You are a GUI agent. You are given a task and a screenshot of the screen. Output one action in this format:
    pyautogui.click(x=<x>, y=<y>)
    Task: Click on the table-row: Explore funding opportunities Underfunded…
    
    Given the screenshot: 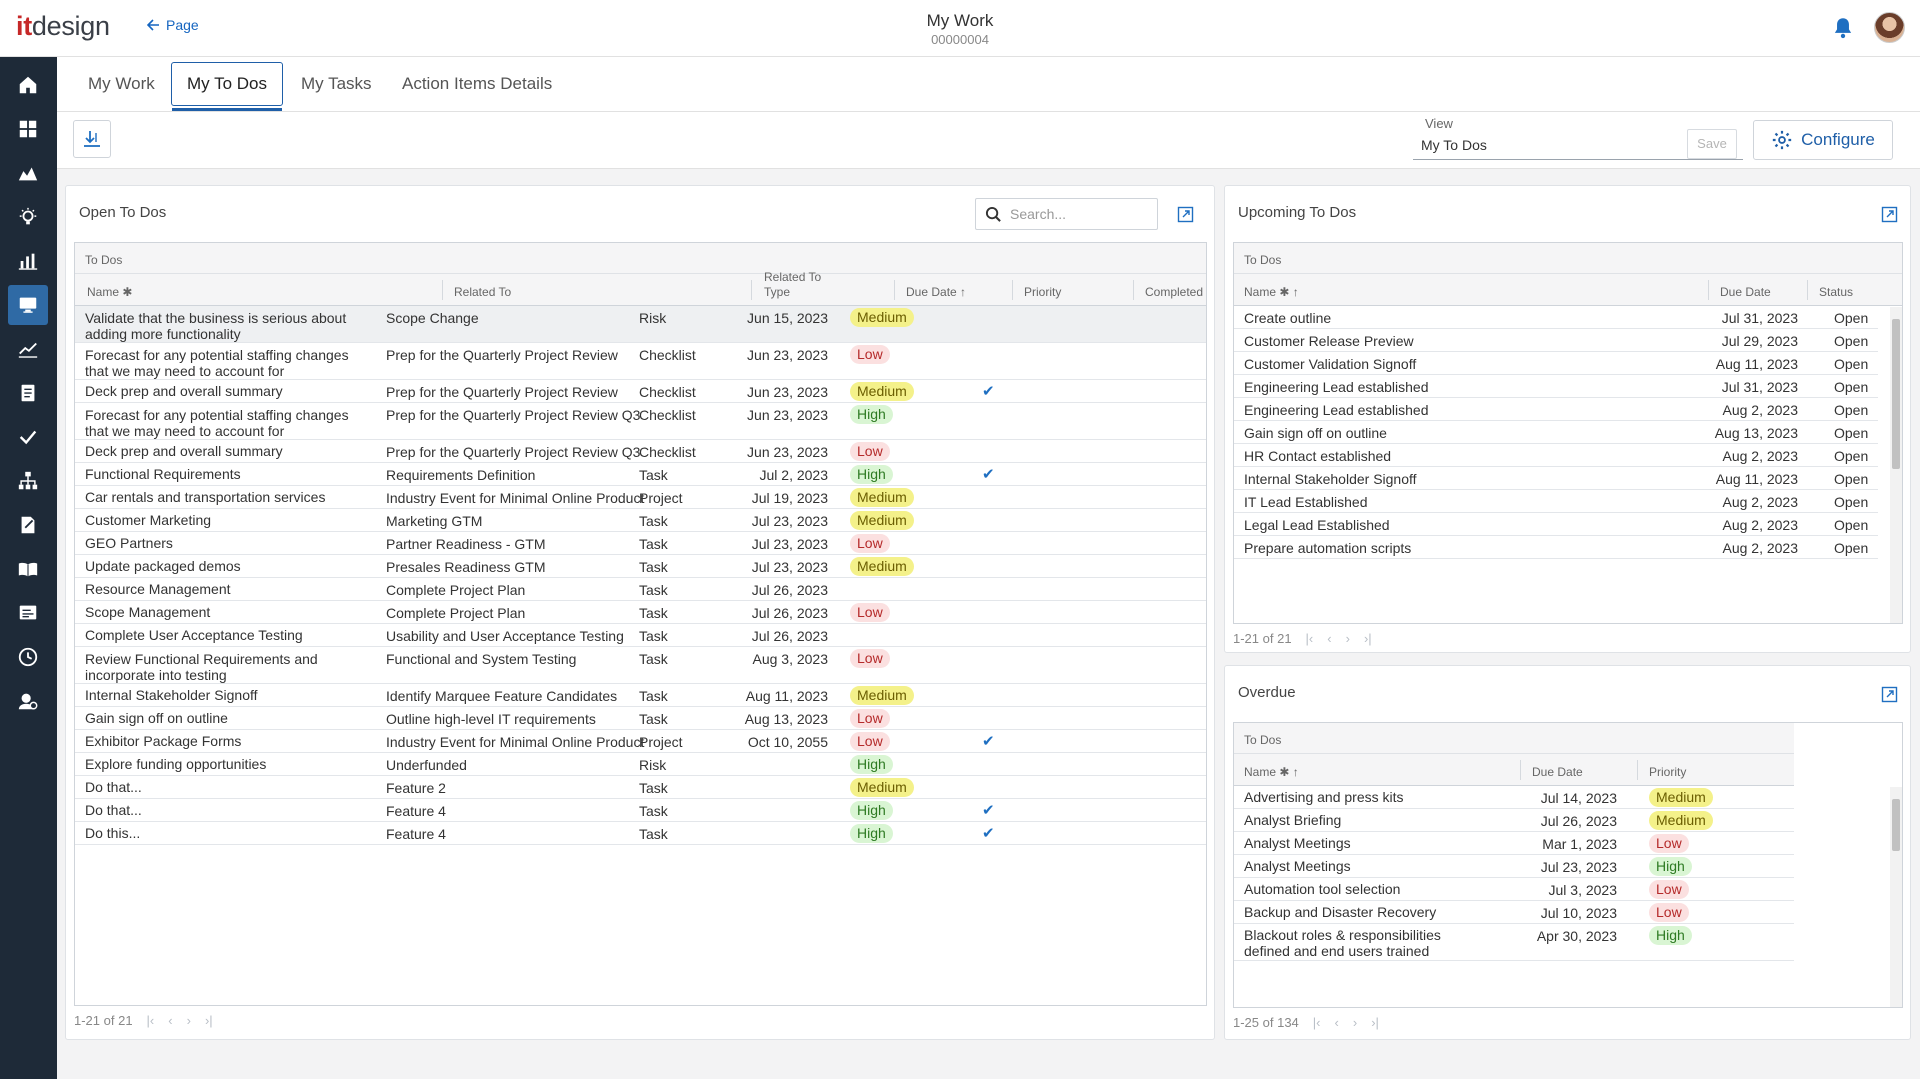 What is the action you would take?
    pyautogui.click(x=640, y=764)
    